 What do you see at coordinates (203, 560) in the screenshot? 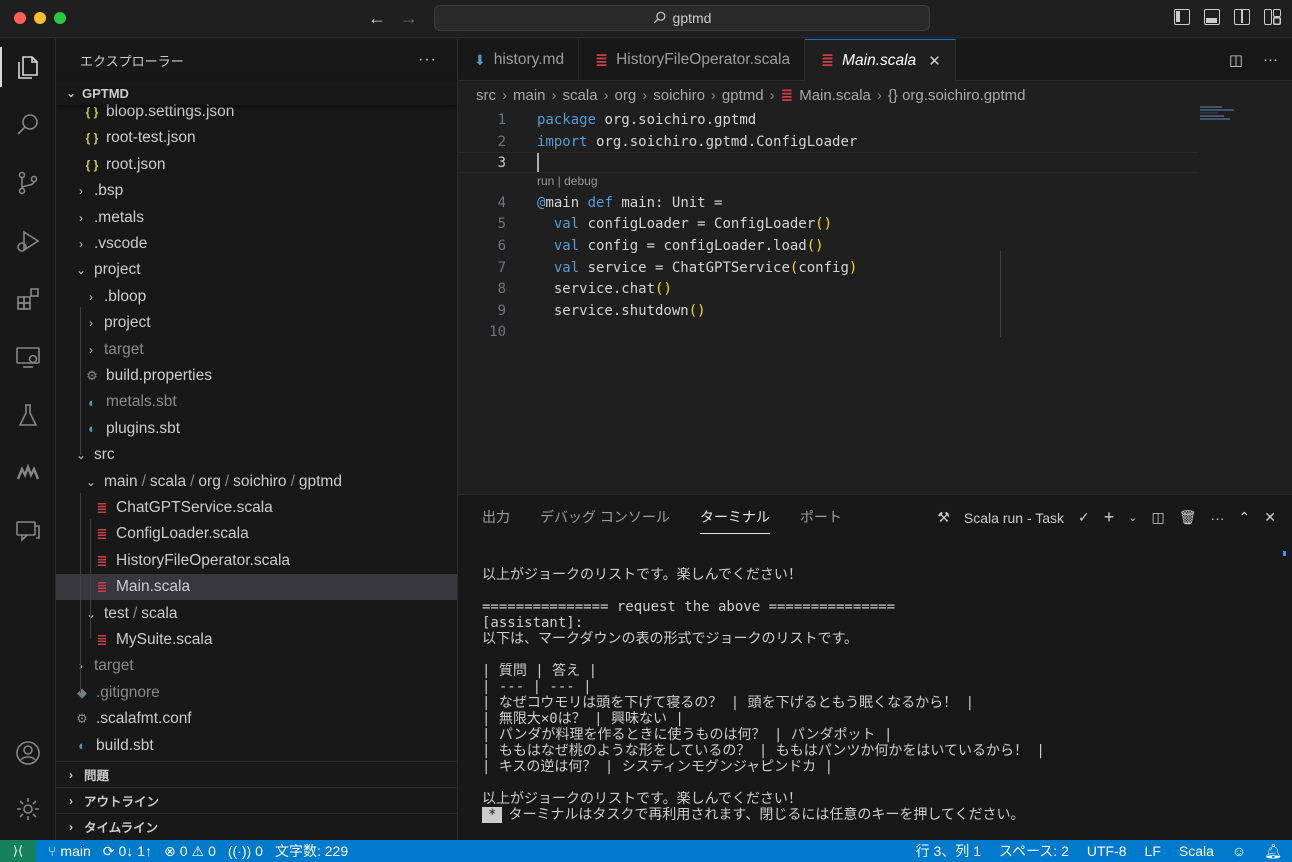
I see `tree-item-label: HistoryFileOperator.scala` at bounding box center [203, 560].